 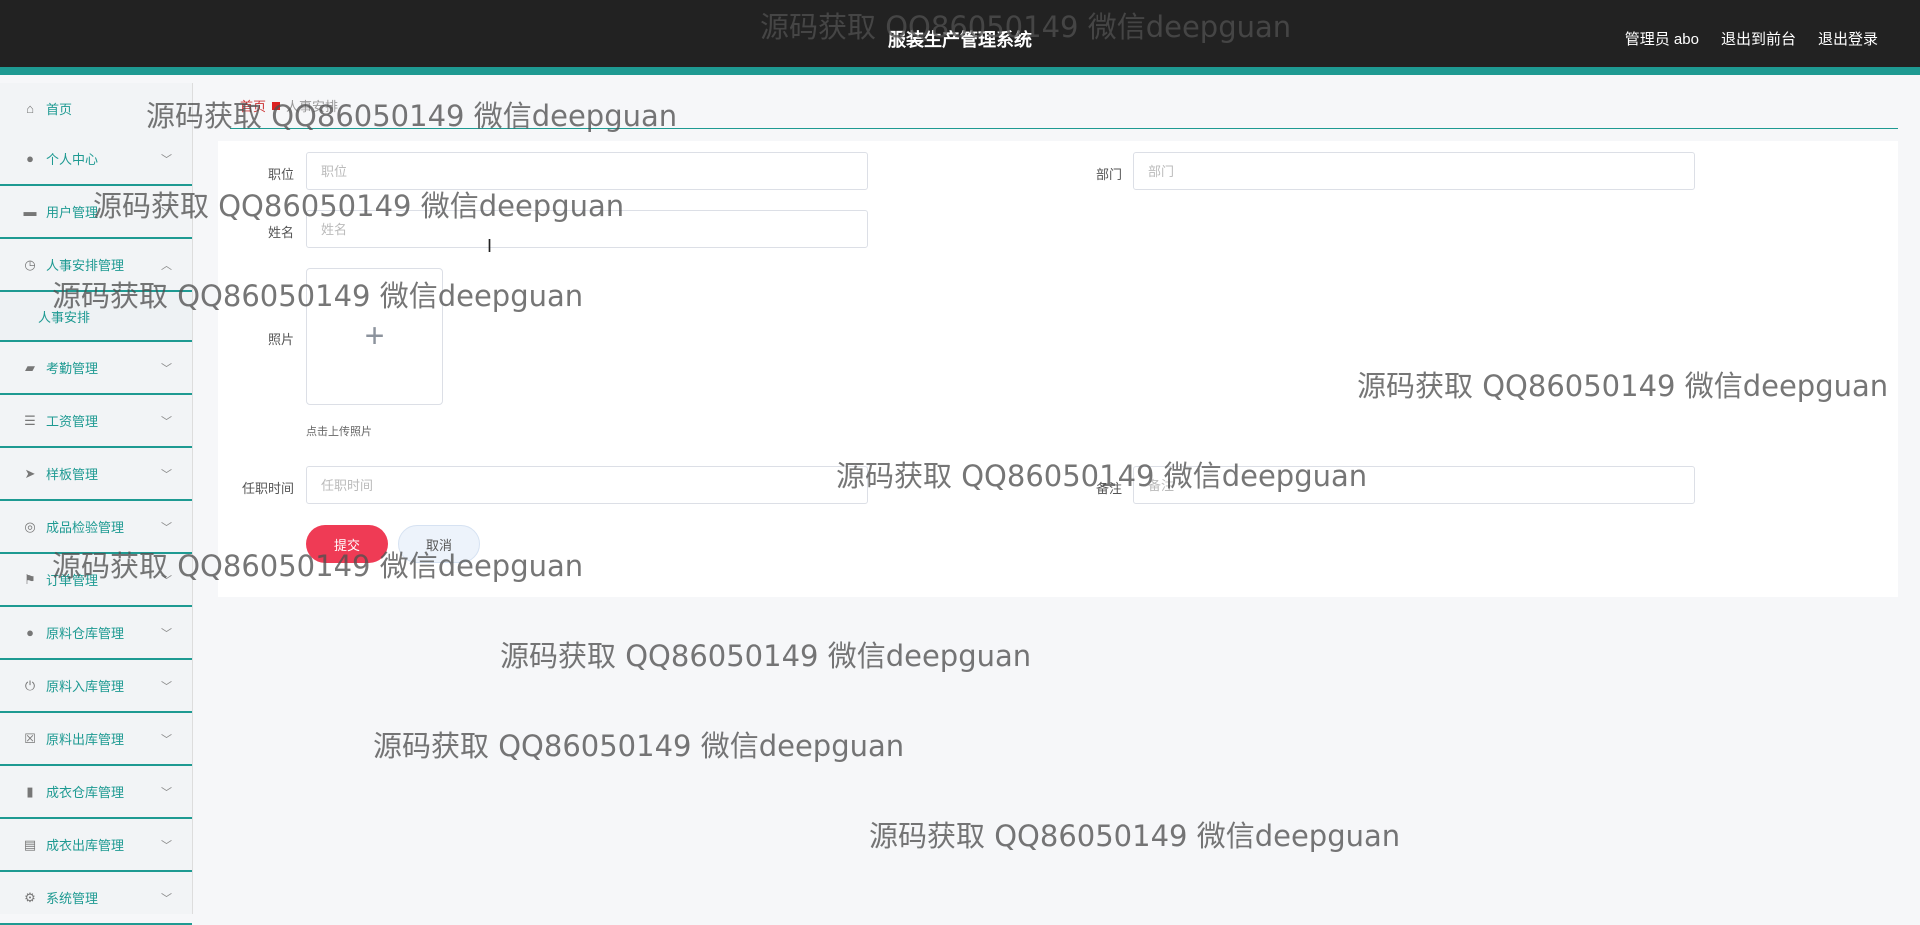 I want to click on plus-icon: +, so click(x=374, y=336).